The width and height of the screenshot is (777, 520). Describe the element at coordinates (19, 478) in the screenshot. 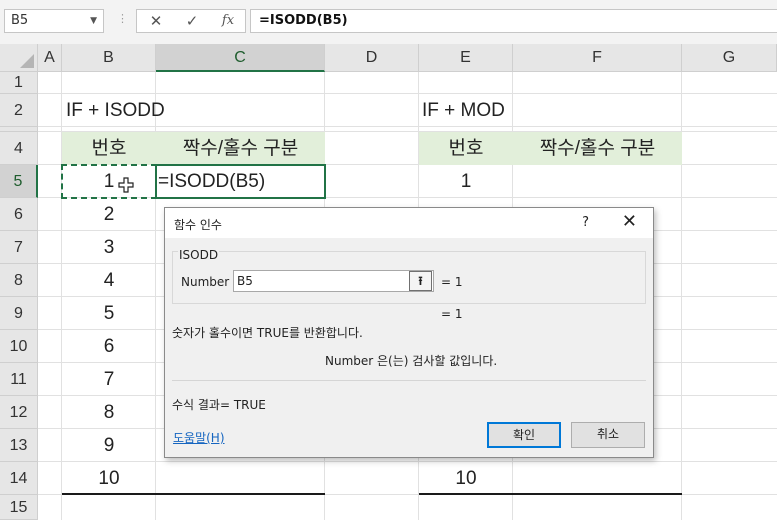

I see `row-header-14: 14` at that location.